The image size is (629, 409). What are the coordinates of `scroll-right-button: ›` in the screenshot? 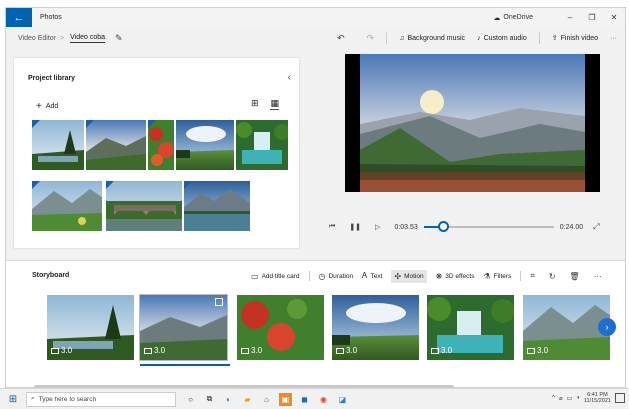 It's located at (607, 327).